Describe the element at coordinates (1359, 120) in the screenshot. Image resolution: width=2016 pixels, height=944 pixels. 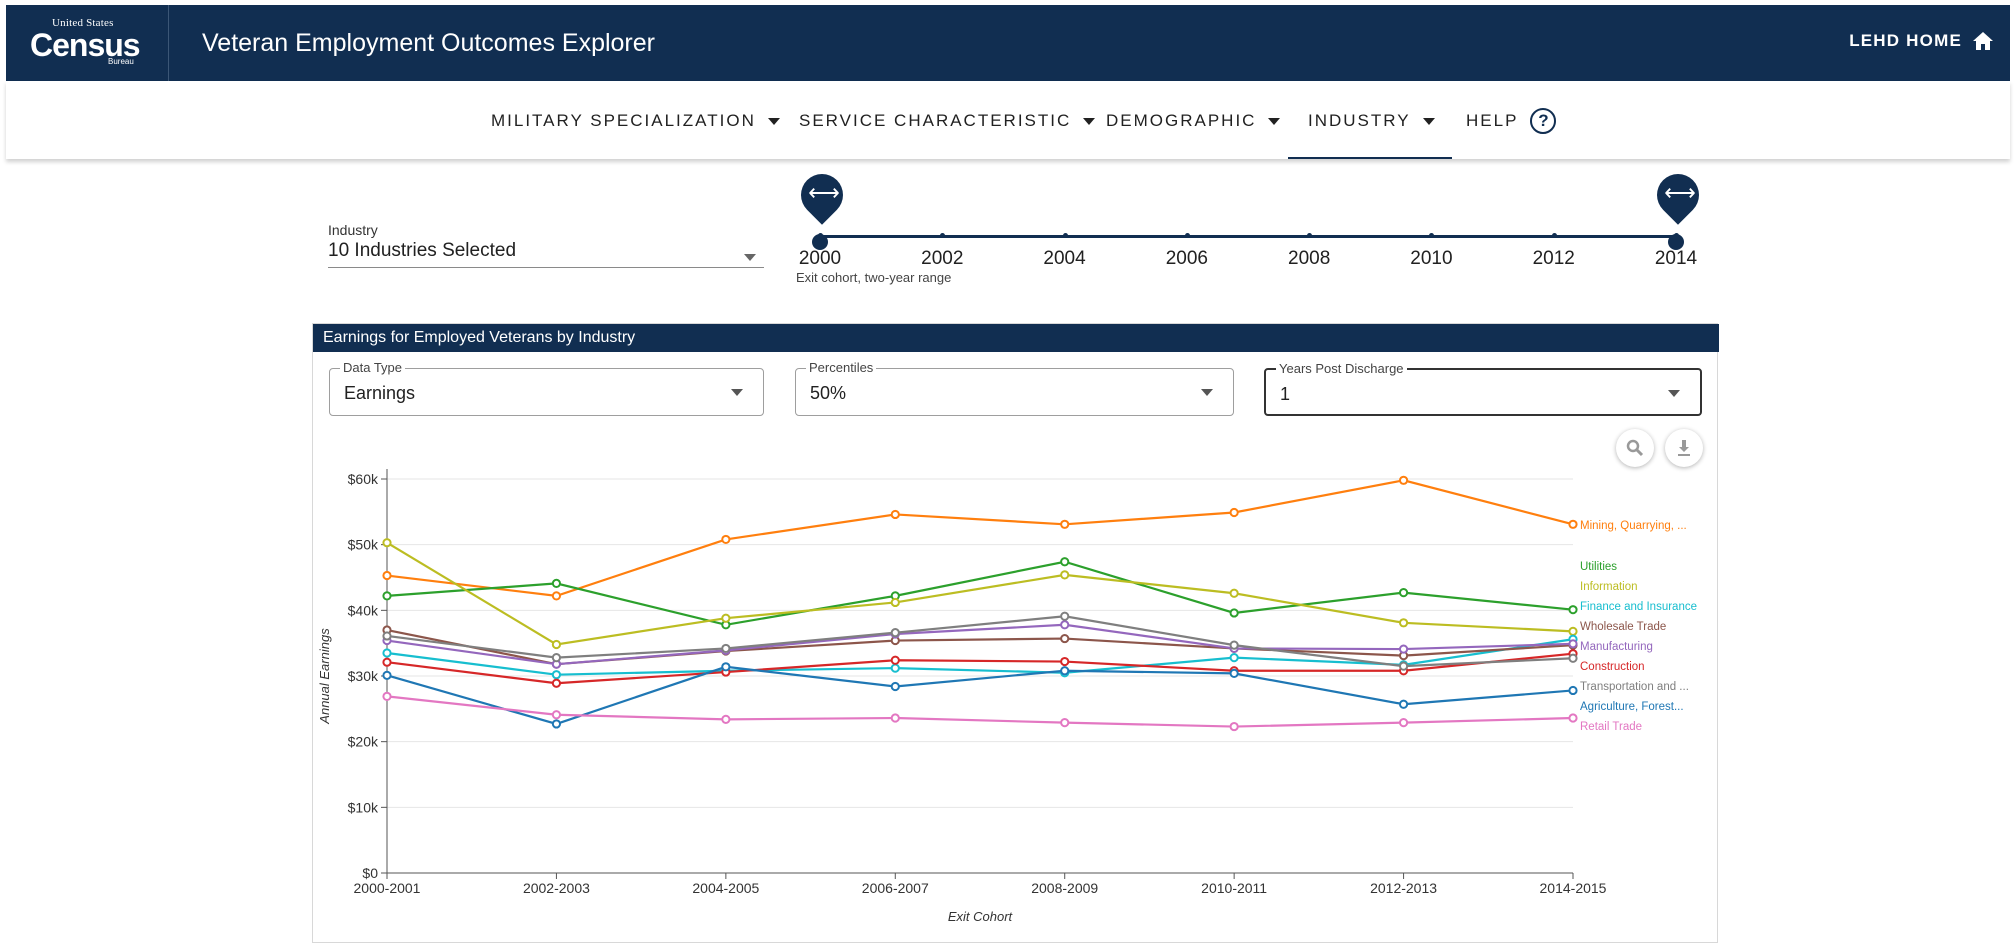
I see `nav-label: INDUSTRY` at that location.